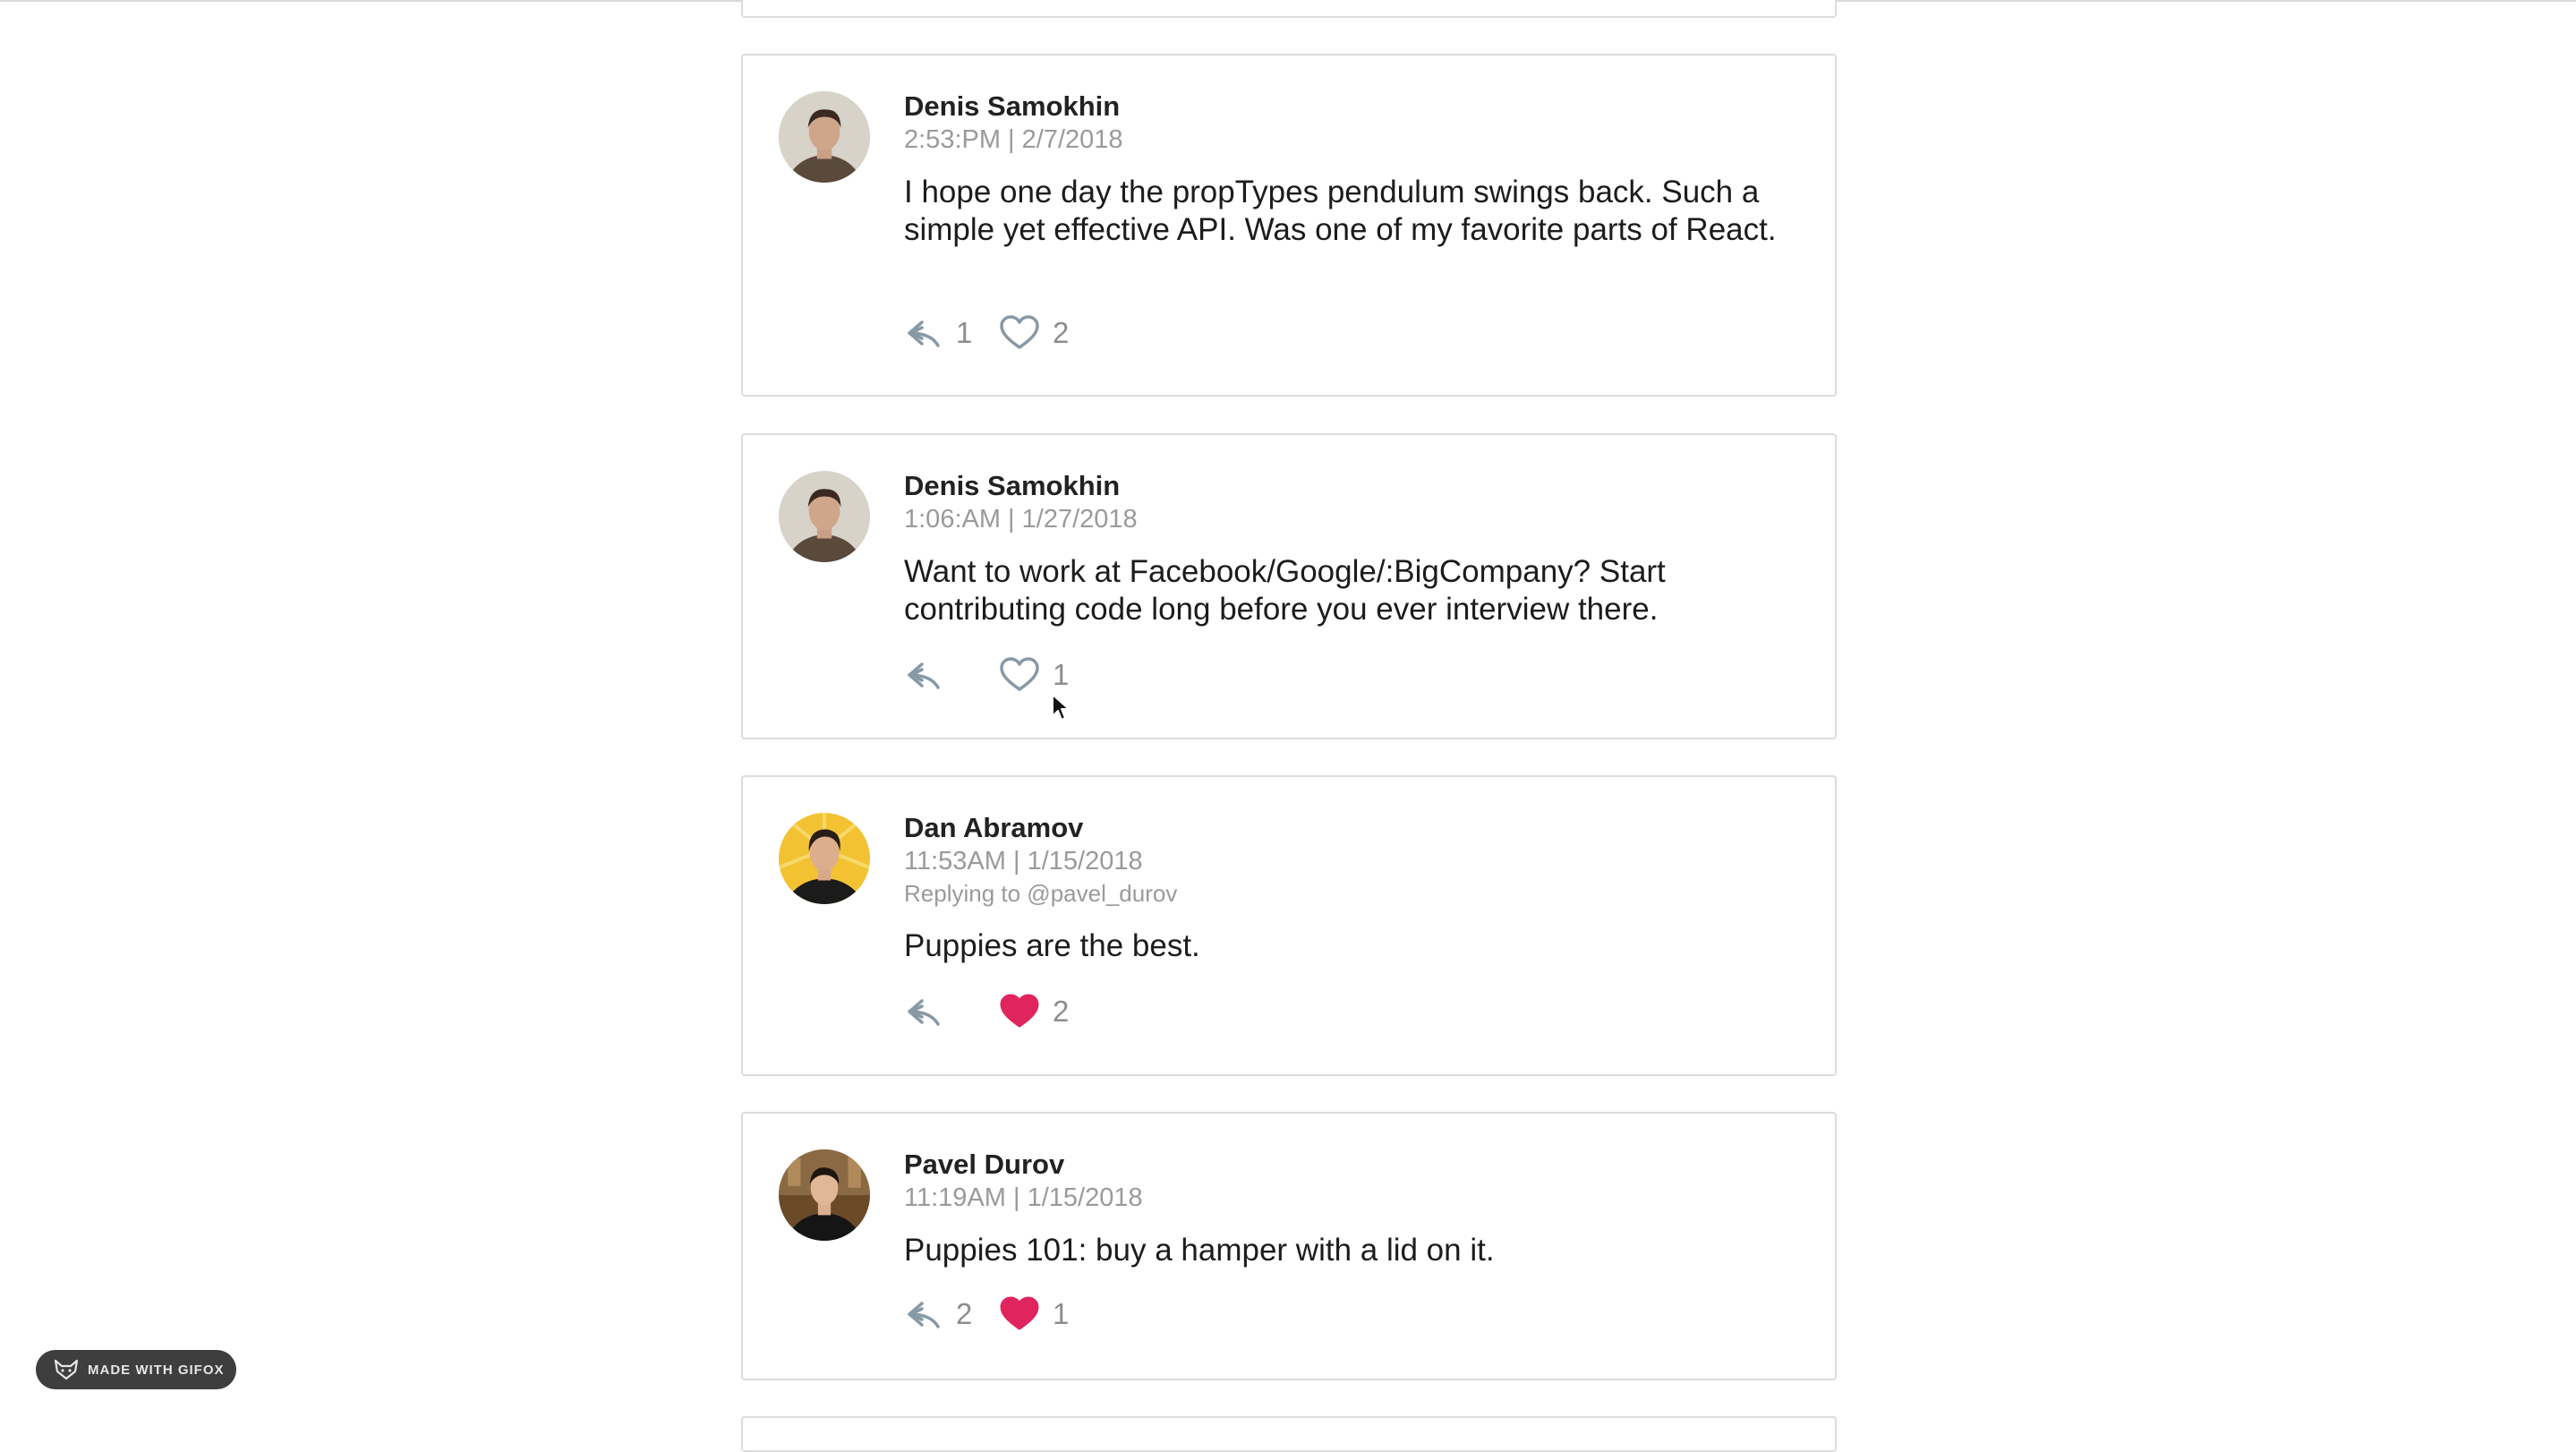 This screenshot has height=1452, width=2576. I want to click on replying-to-label: Replying to @pavel_durov, so click(1347, 893).